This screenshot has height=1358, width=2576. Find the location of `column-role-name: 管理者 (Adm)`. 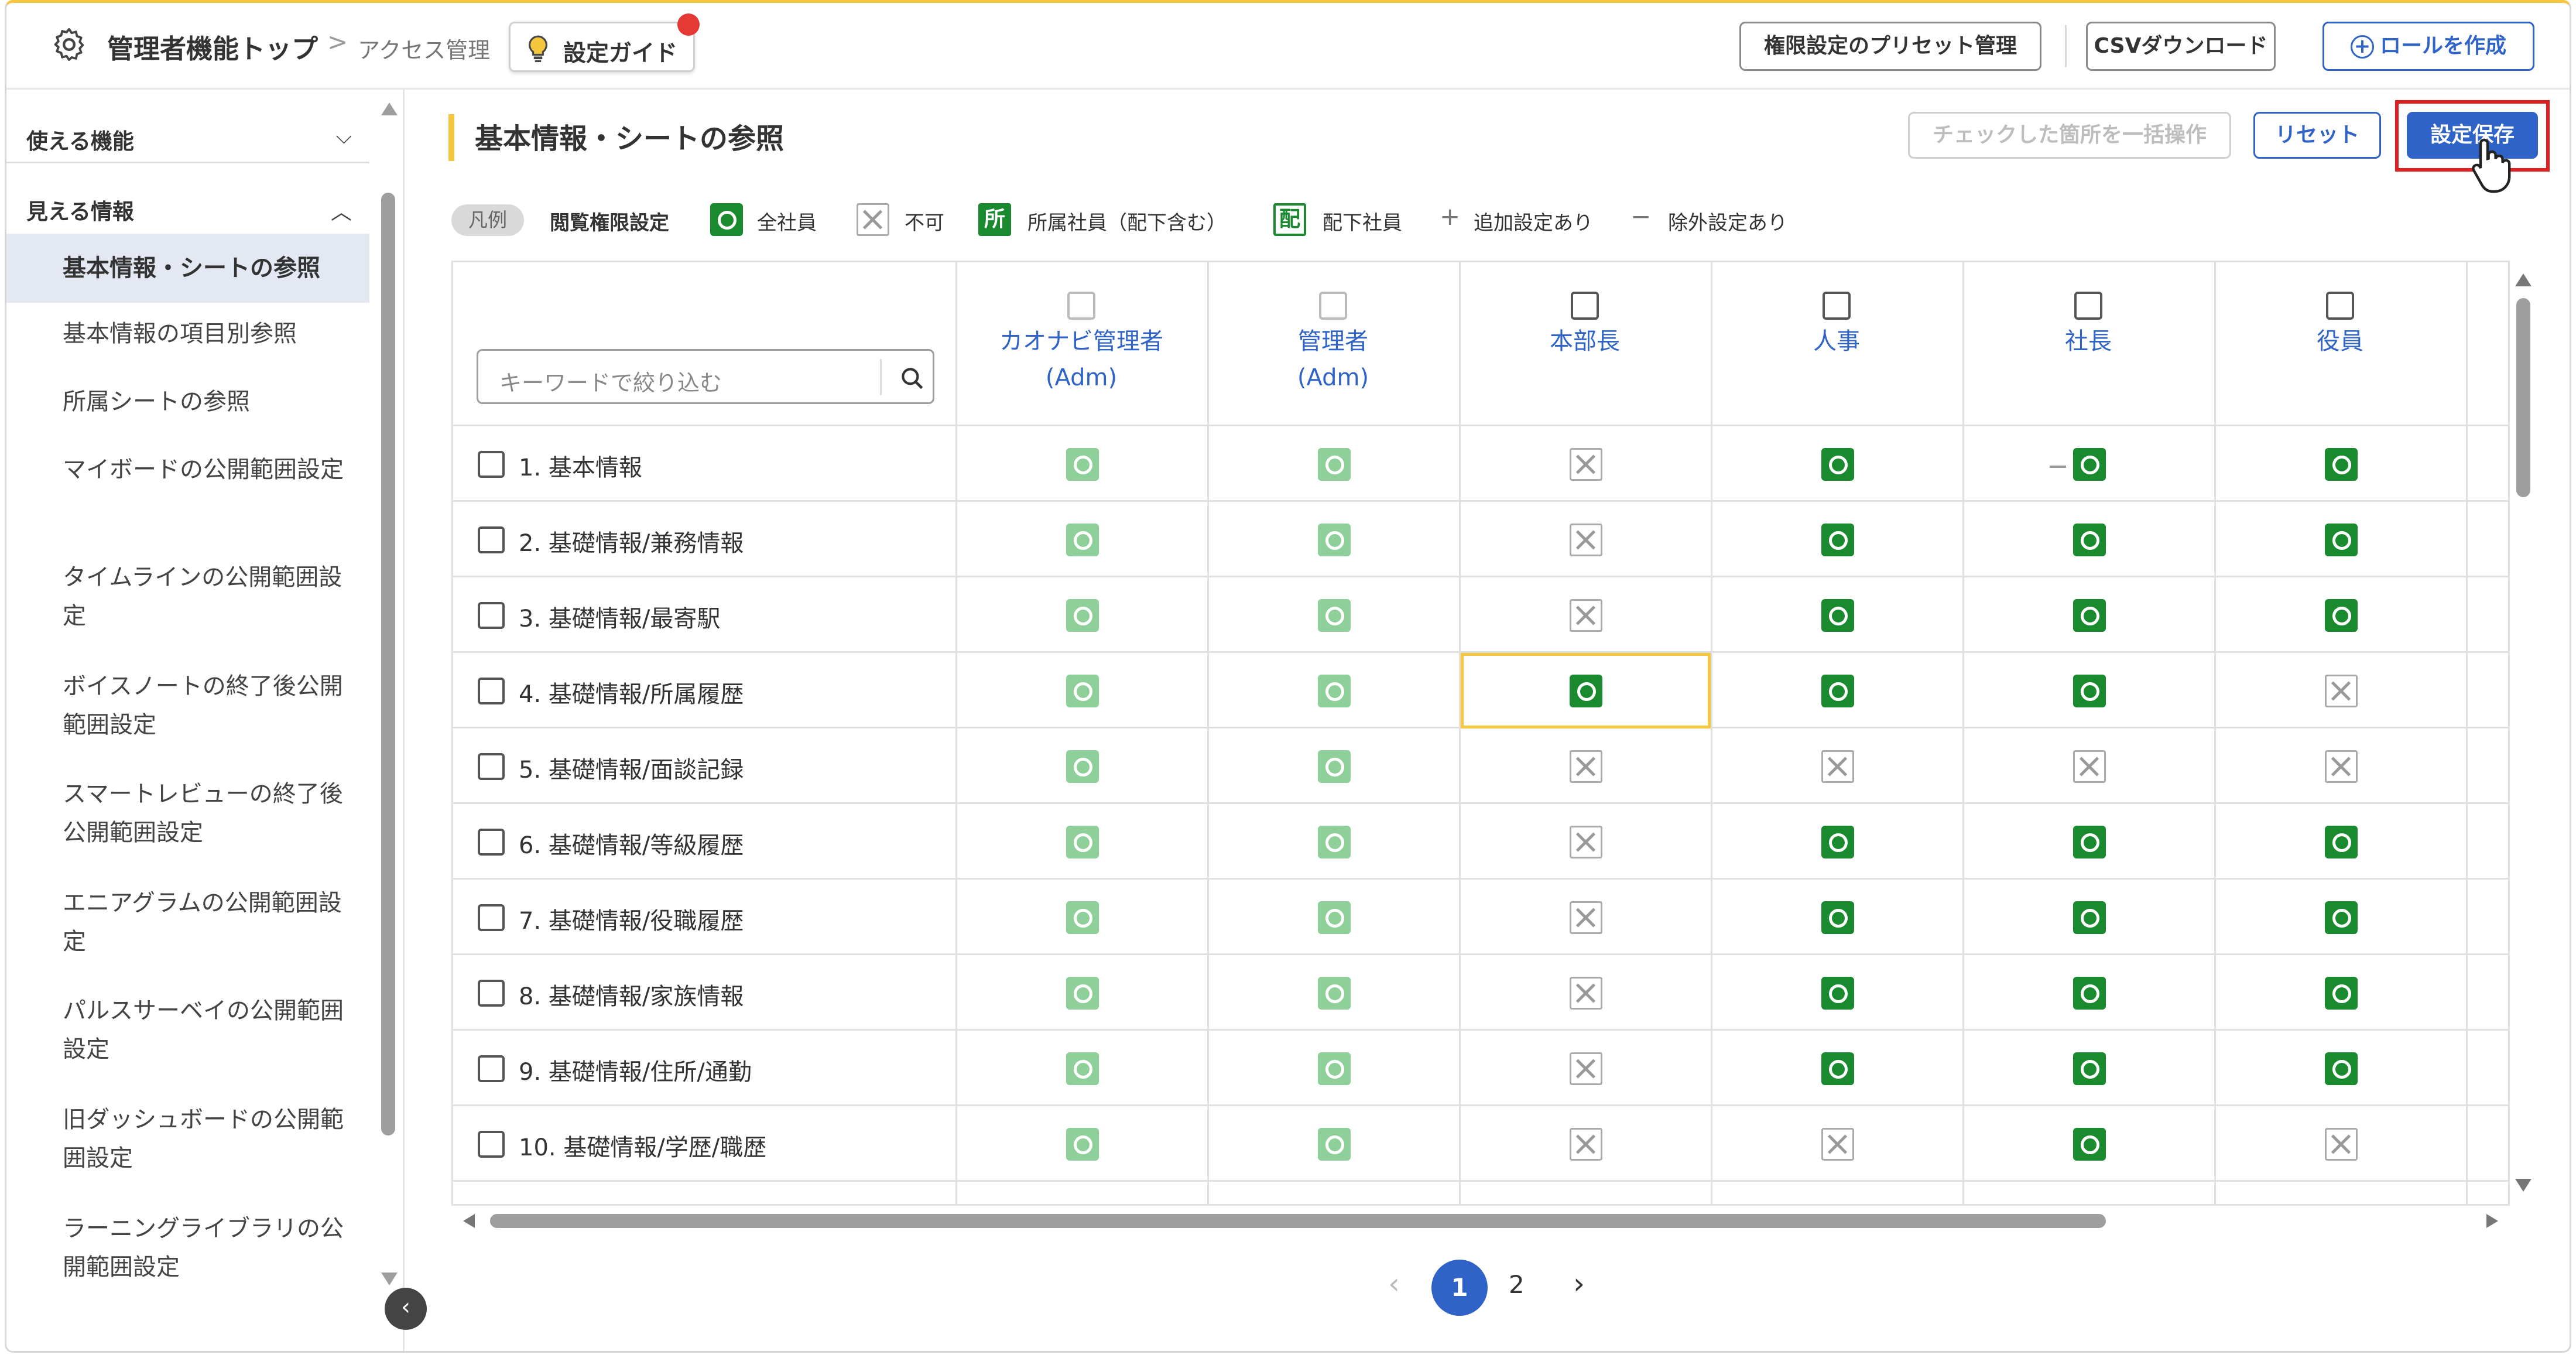

column-role-name: 管理者 (Adm) is located at coordinates (1333, 359).